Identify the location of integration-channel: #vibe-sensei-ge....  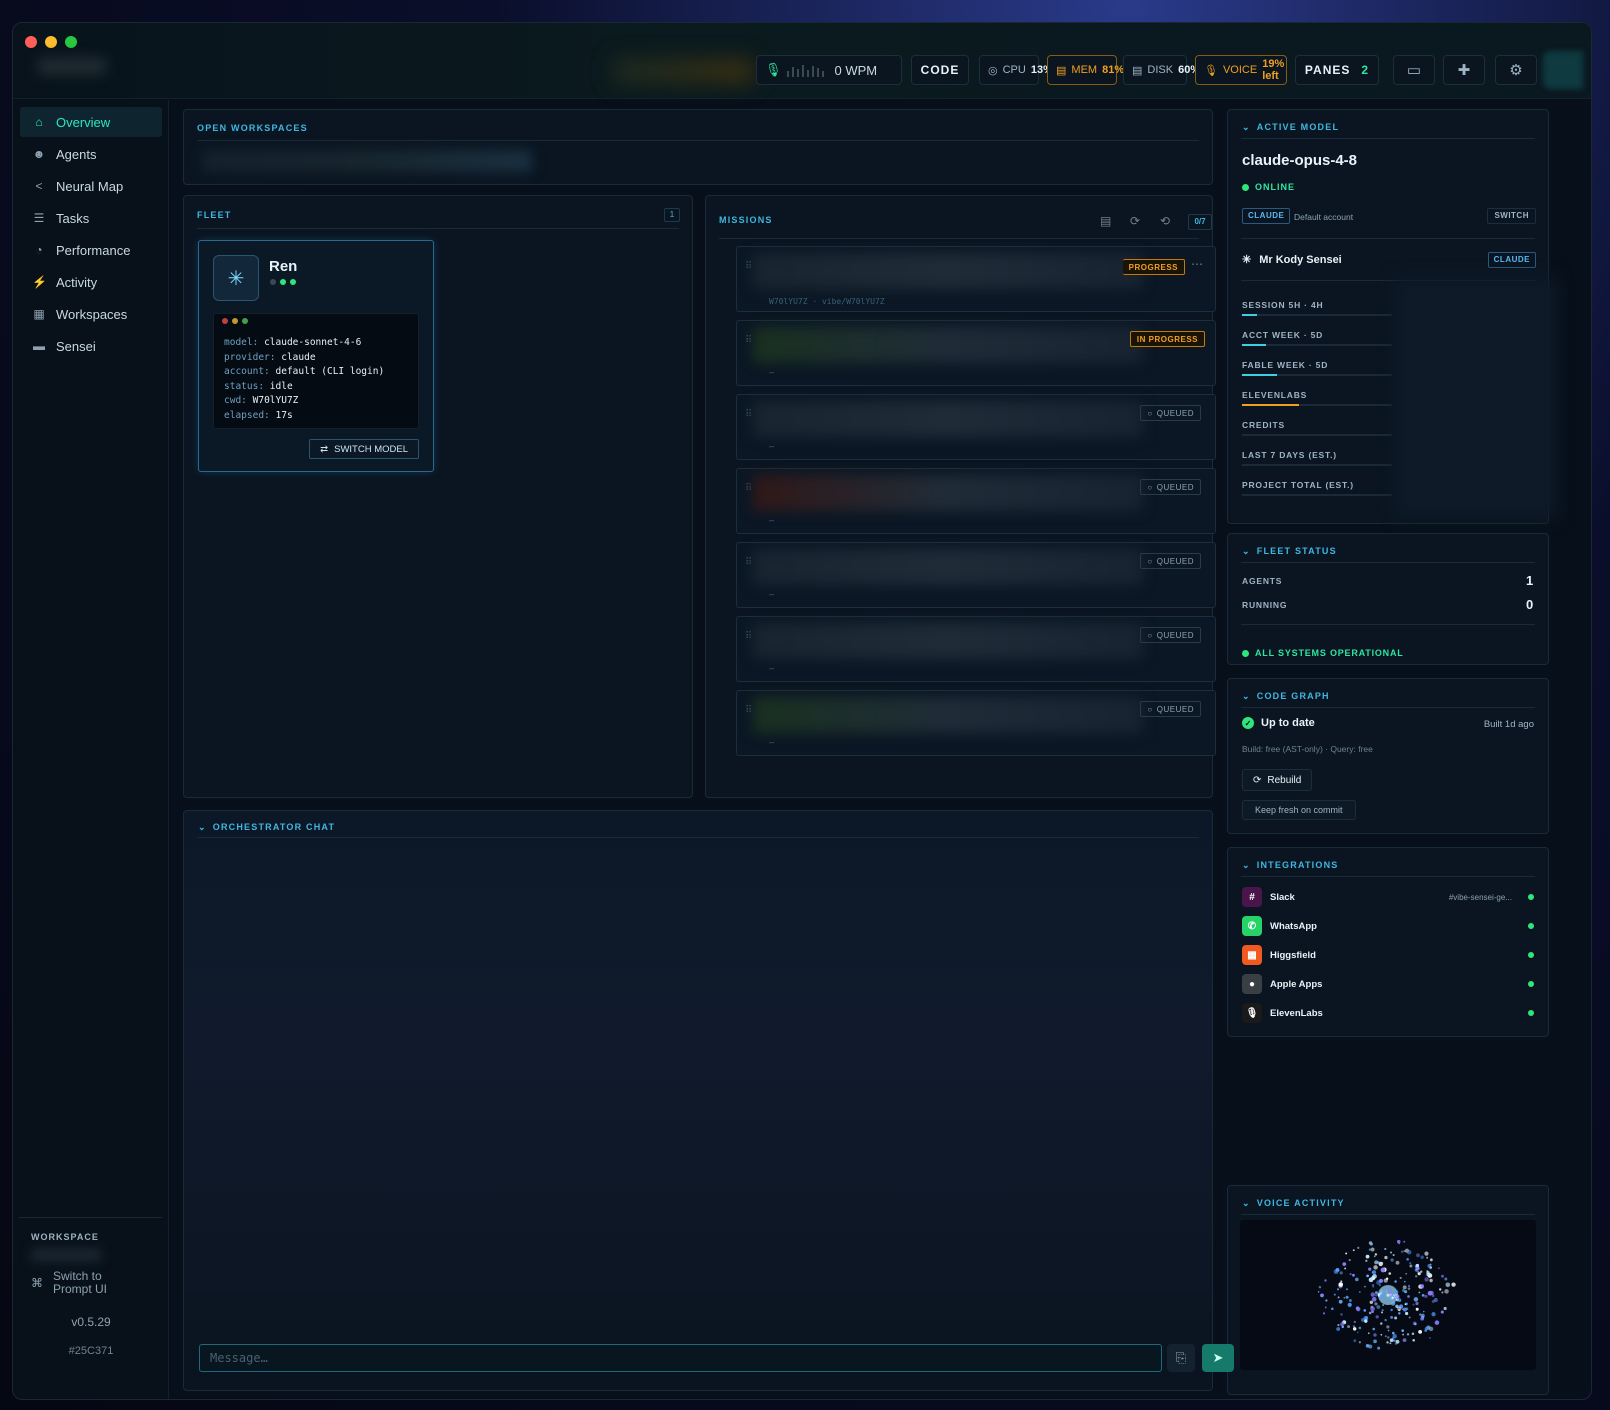
(1480, 897).